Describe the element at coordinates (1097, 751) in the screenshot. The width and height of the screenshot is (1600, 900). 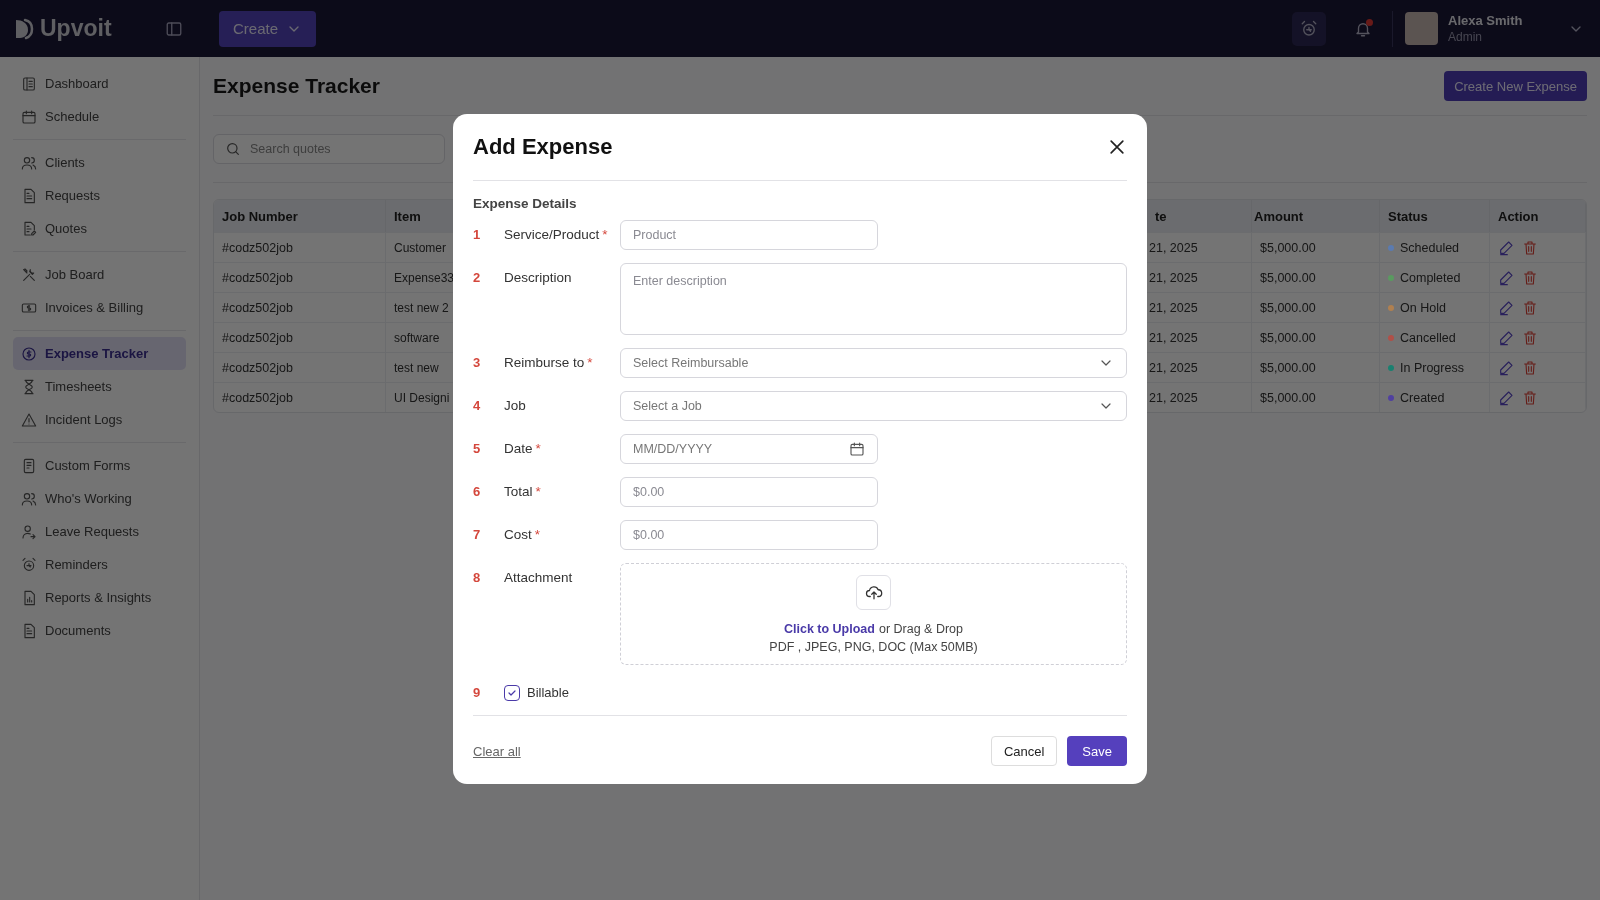
I see `save-button: Save` at that location.